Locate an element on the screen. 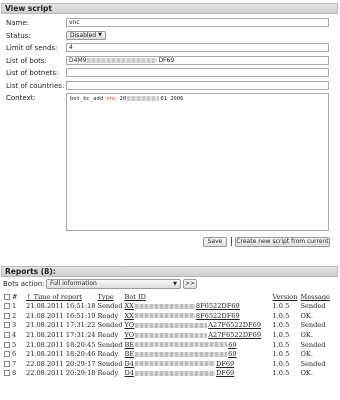  go-button: >> is located at coordinates (190, 284).